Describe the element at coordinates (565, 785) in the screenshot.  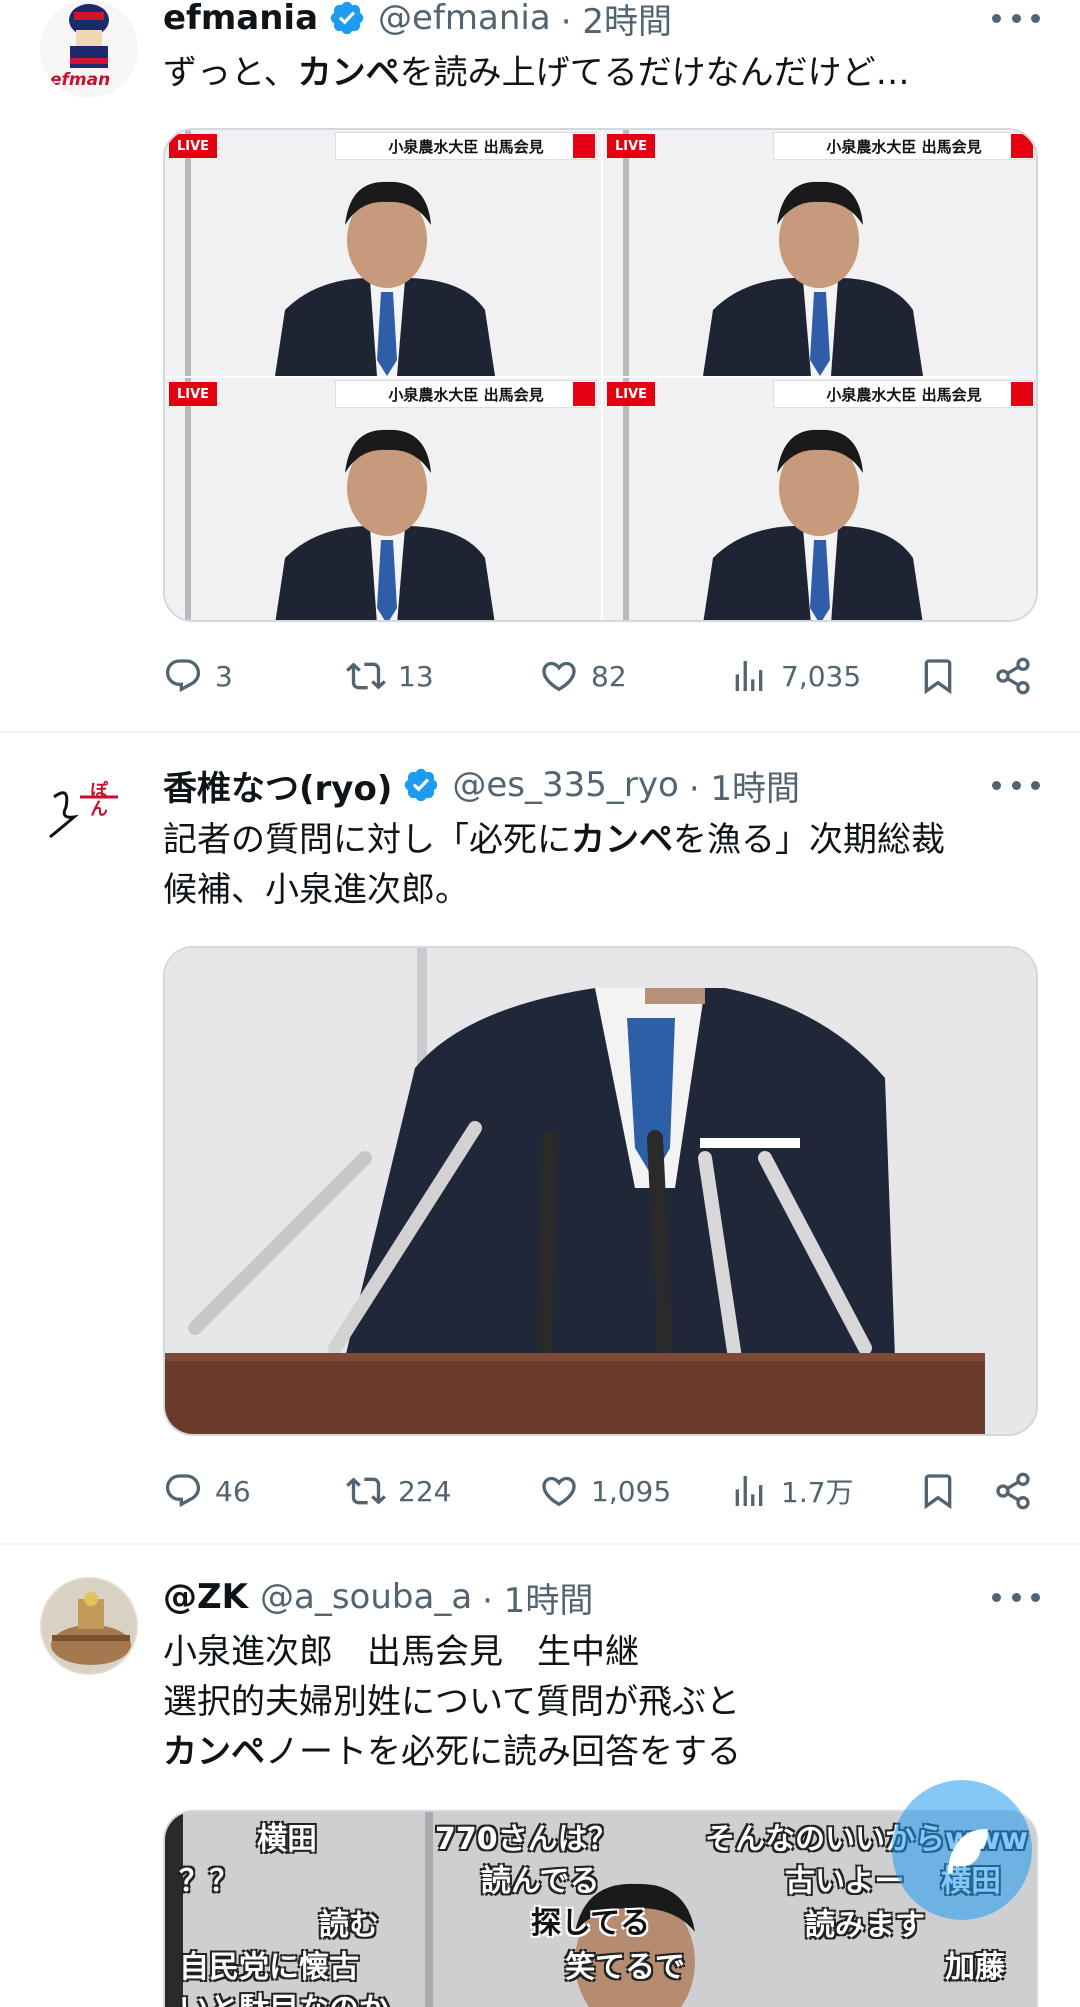
I see `handle: @es_335_ryo` at that location.